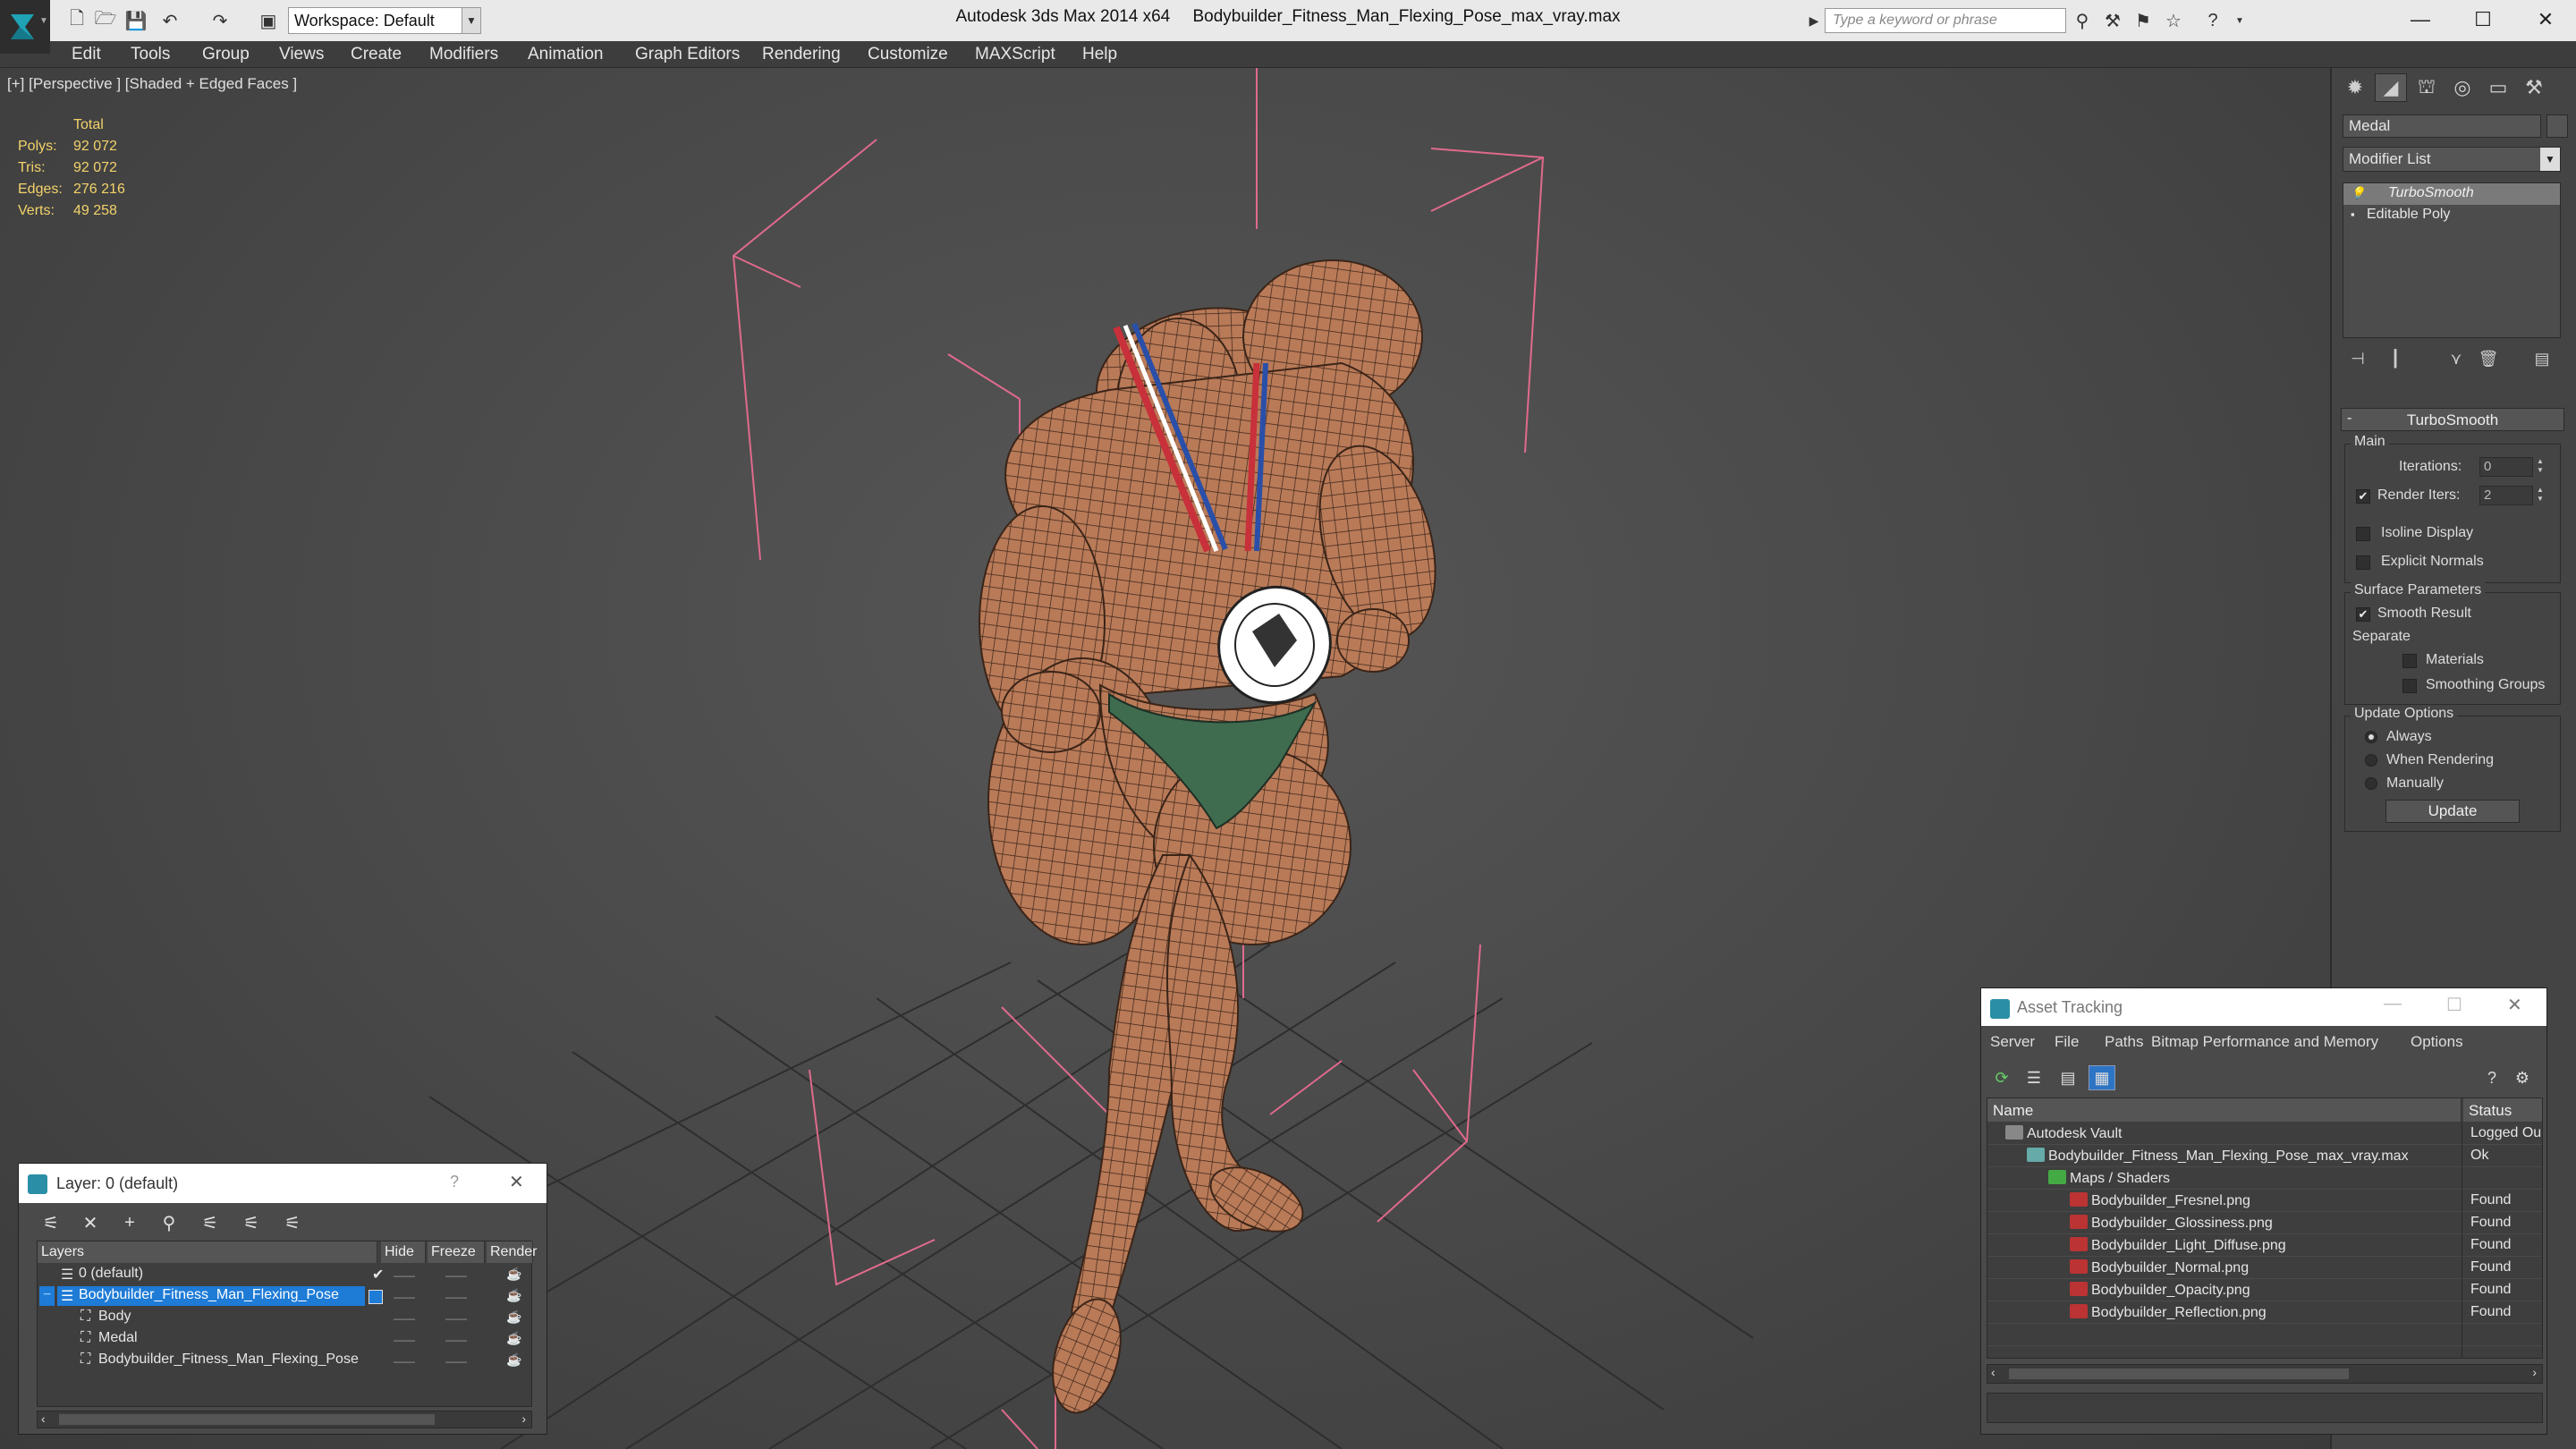 The width and height of the screenshot is (2576, 1449). What do you see at coordinates (523, 1418) in the screenshot?
I see `chevron-right-icon: ›` at bounding box center [523, 1418].